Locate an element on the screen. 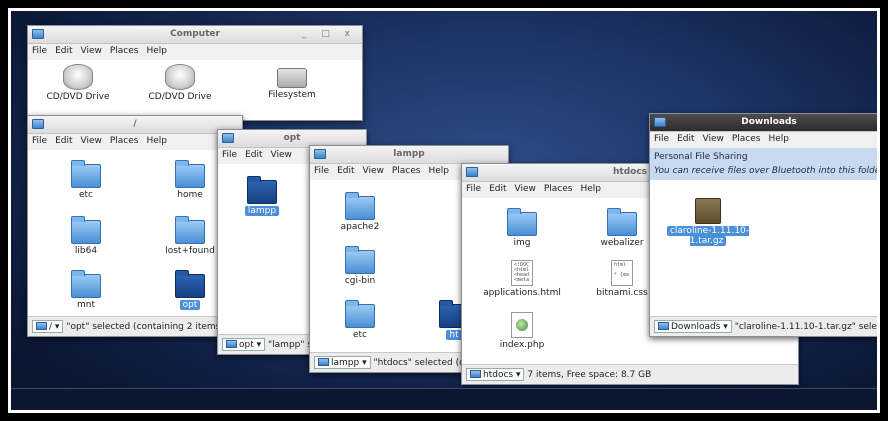 The width and height of the screenshot is (888, 421). css-file-icon: html * {ma is located at coordinates (622, 273).